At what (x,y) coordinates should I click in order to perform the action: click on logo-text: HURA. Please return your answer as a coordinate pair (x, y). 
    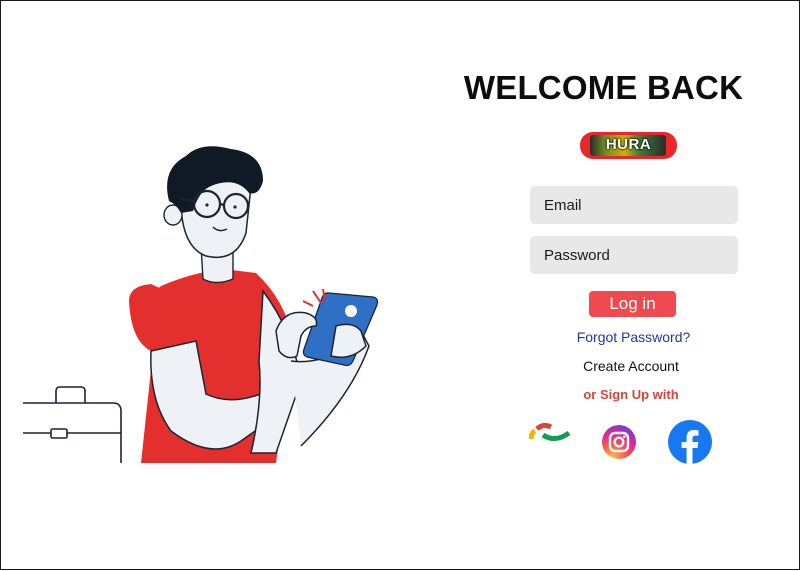
    Looking at the image, I should click on (628, 144).